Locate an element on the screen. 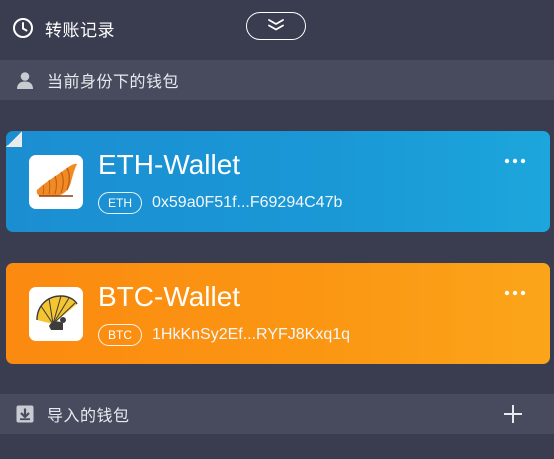 The width and height of the screenshot is (554, 459). plus-icon is located at coordinates (513, 417).